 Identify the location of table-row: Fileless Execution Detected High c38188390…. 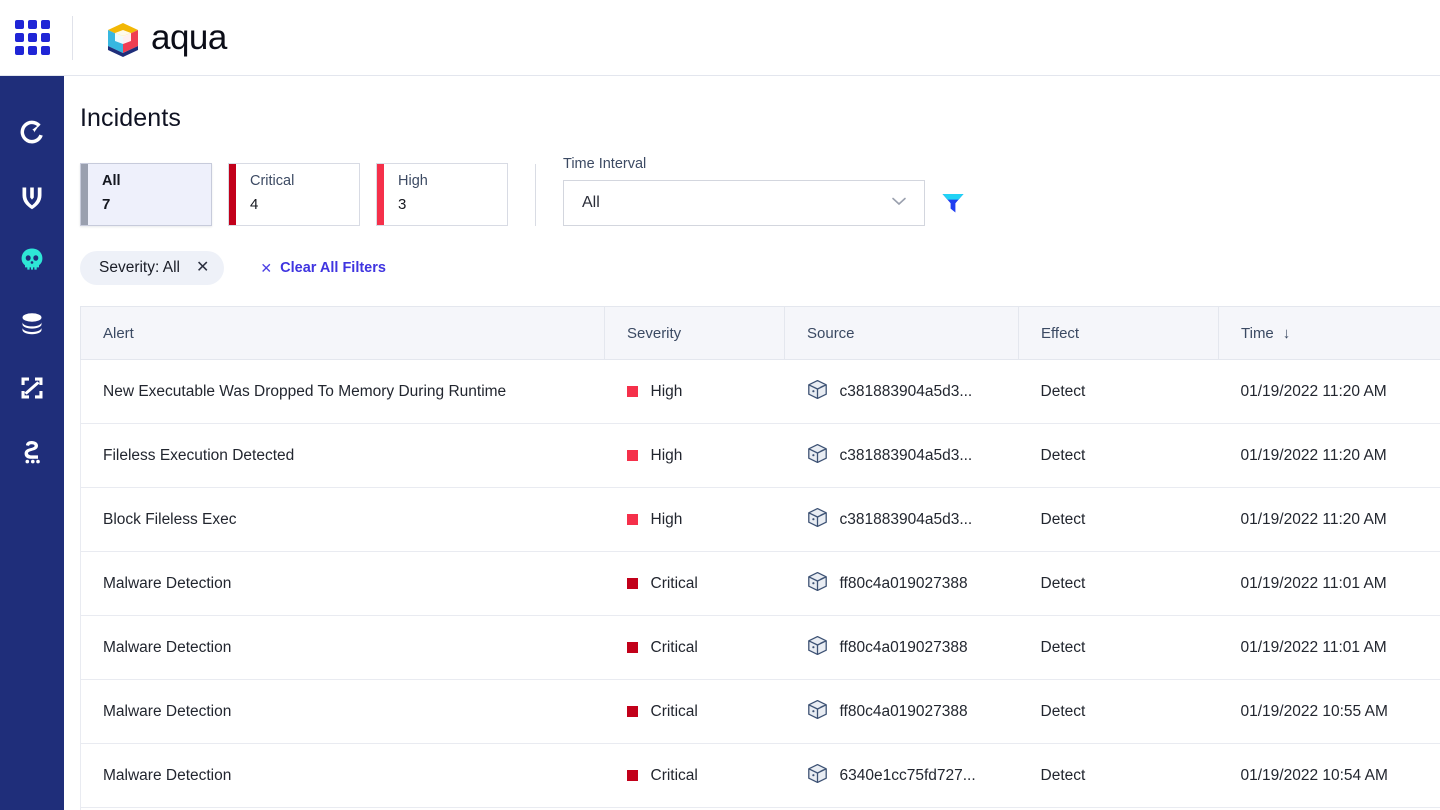
(760, 455).